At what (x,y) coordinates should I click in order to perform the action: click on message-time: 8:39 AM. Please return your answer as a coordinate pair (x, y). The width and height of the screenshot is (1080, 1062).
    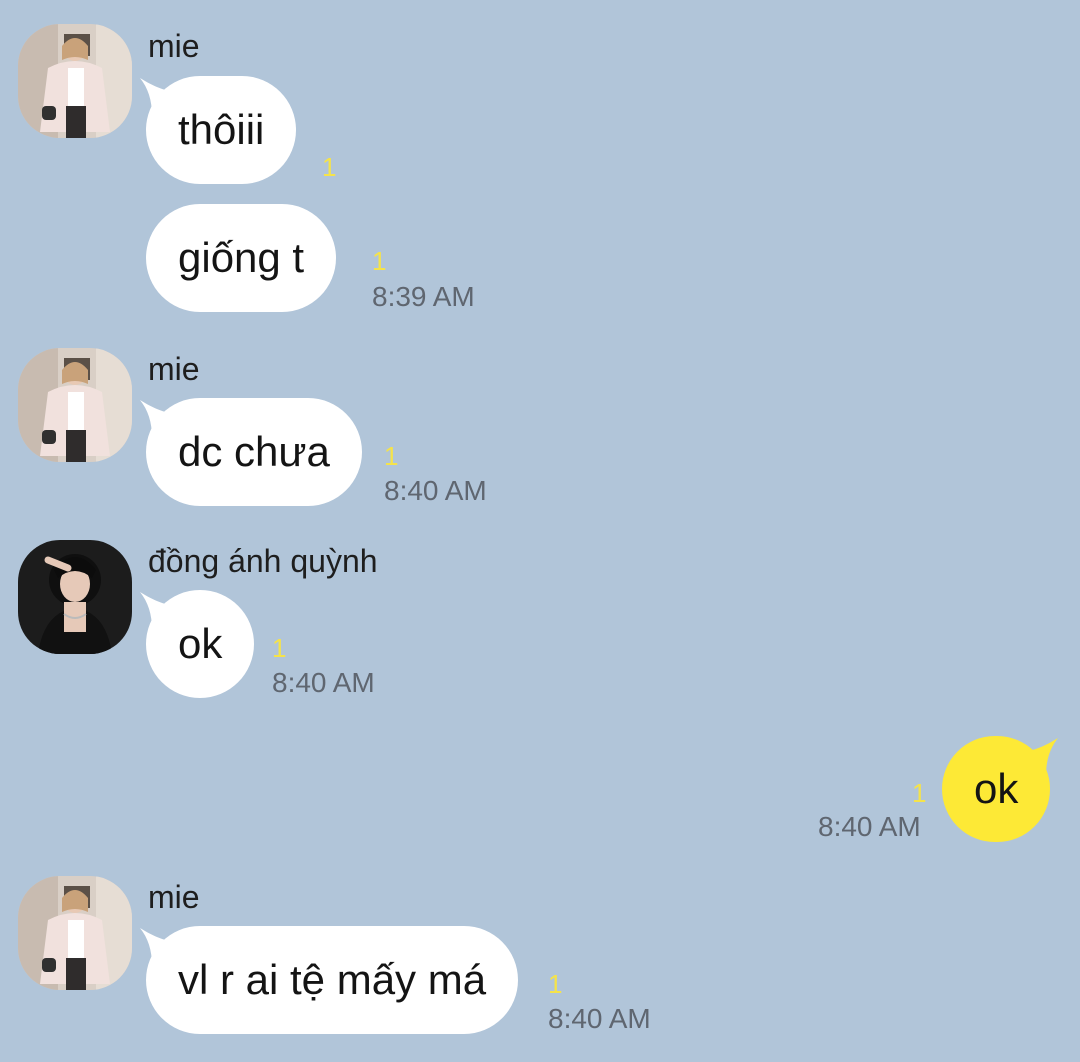
    Looking at the image, I should click on (423, 296).